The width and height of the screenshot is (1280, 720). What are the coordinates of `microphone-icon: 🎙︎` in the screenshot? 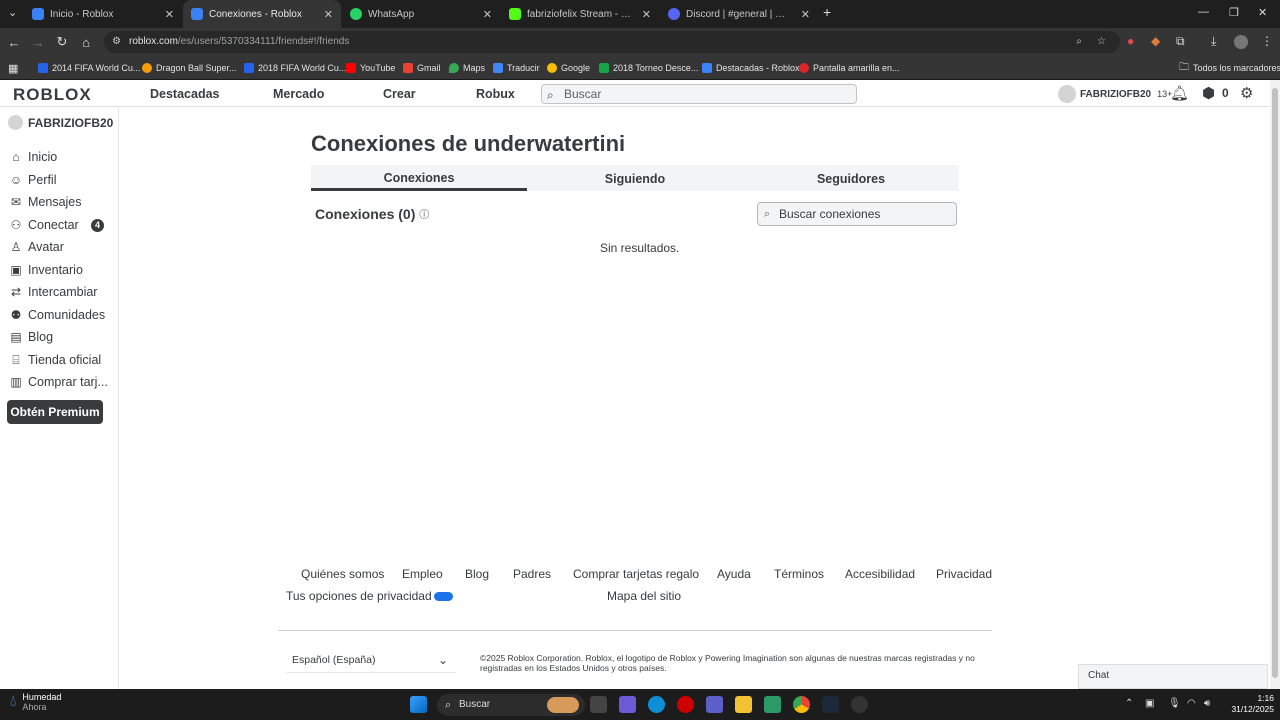 It's located at (1174, 703).